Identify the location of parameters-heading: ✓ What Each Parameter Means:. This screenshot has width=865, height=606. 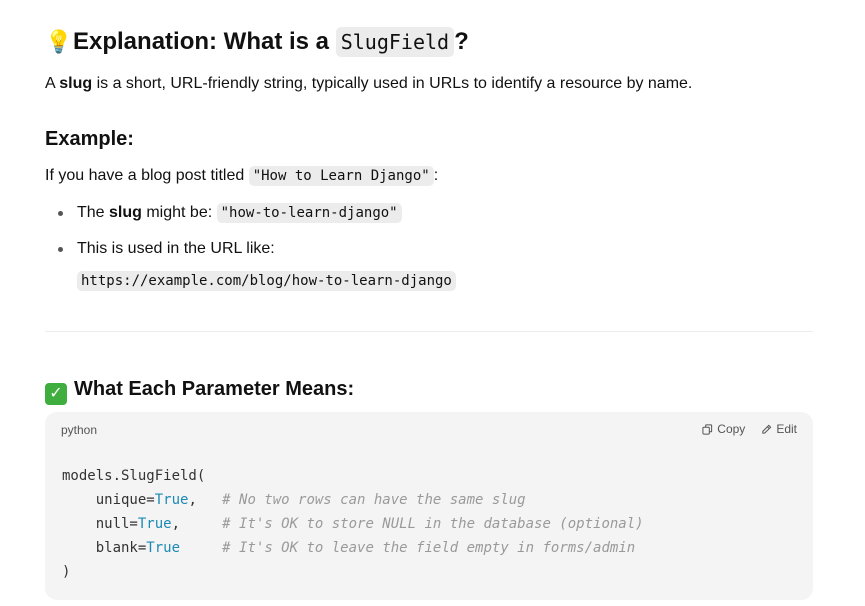
(199, 390).